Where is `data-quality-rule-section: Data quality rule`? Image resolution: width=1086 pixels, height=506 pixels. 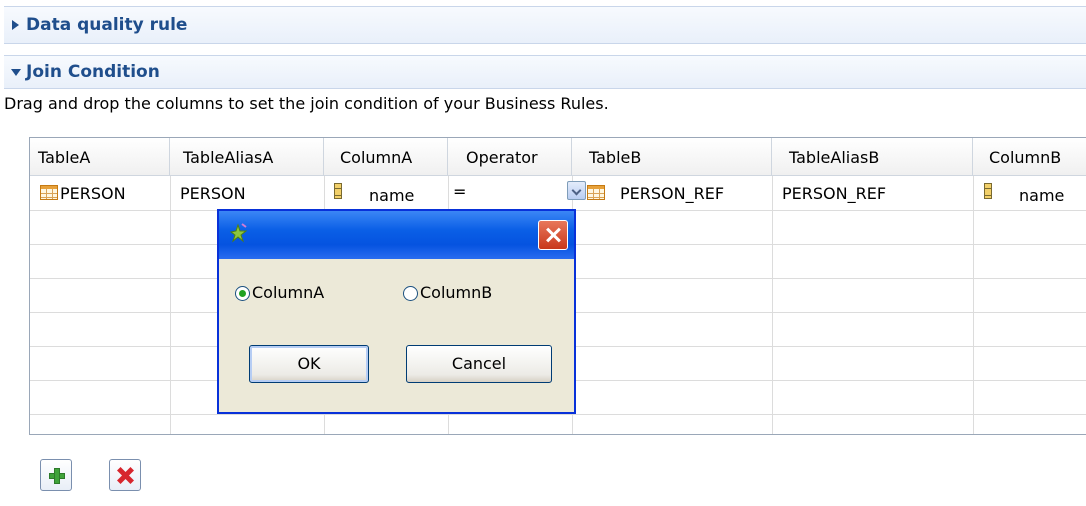
data-quality-rule-section: Data quality rule is located at coordinates (545, 25).